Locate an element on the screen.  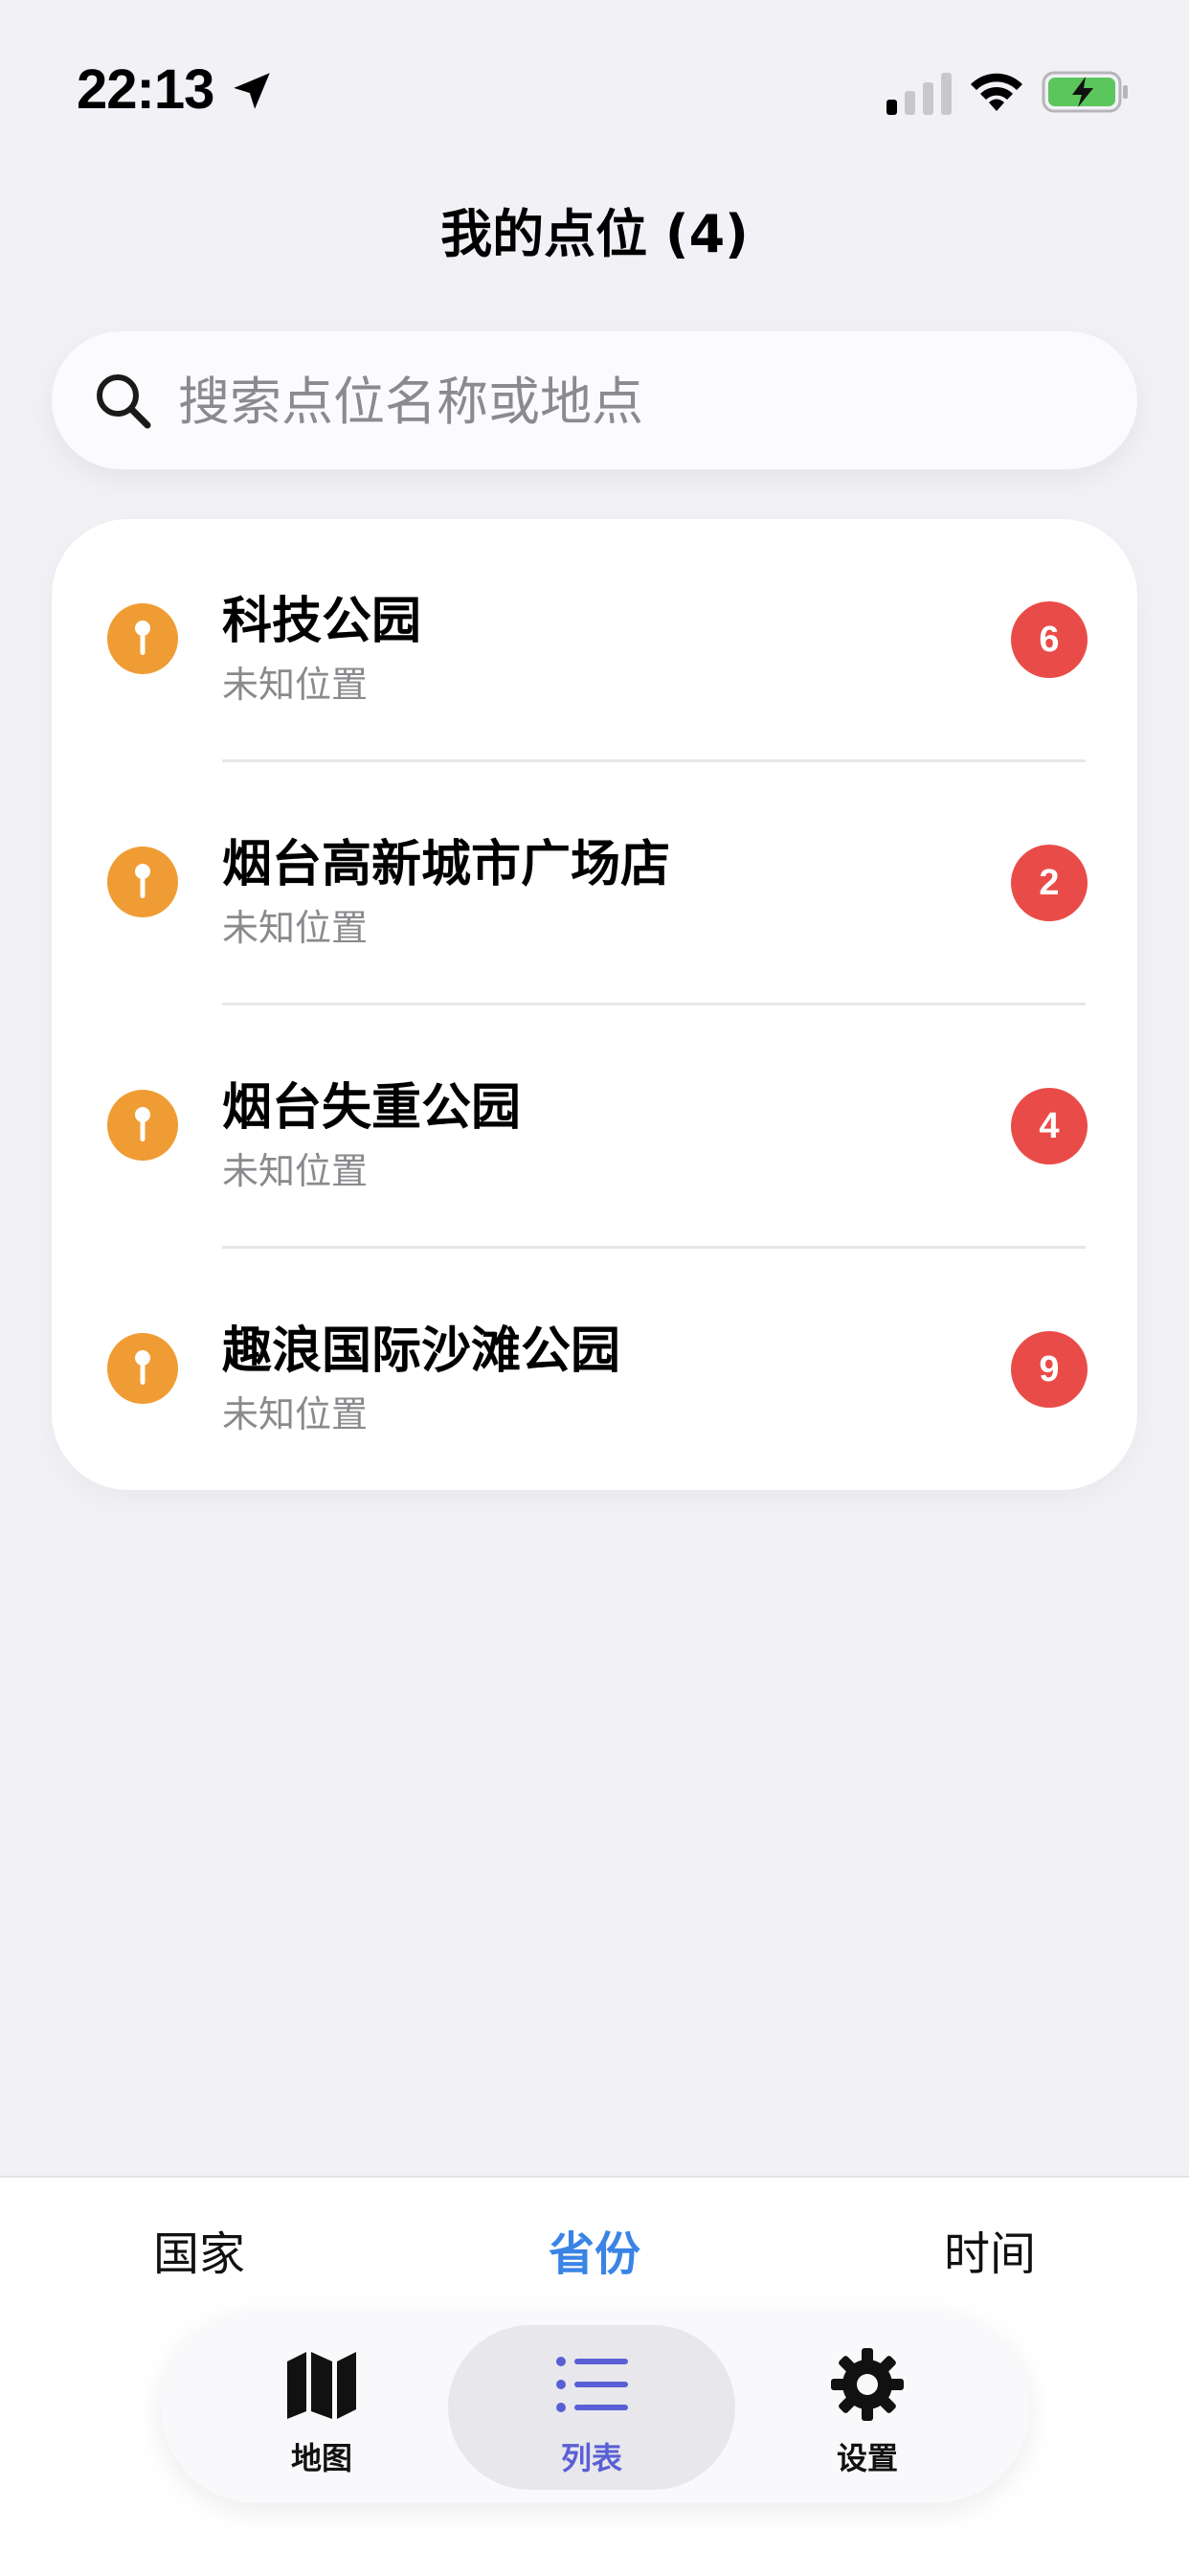
tab-settings-label: 设置 is located at coordinates (867, 2458).